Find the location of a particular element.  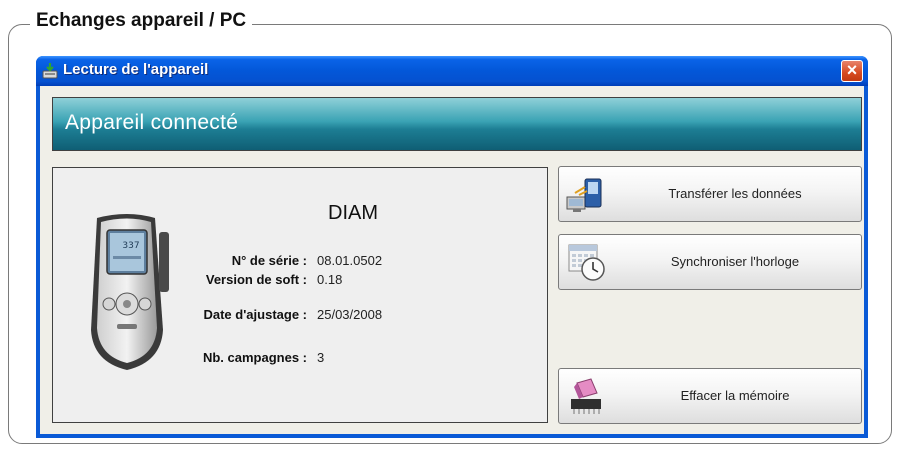

campaign-count-label: Nb. campagnes : is located at coordinates (254, 357).